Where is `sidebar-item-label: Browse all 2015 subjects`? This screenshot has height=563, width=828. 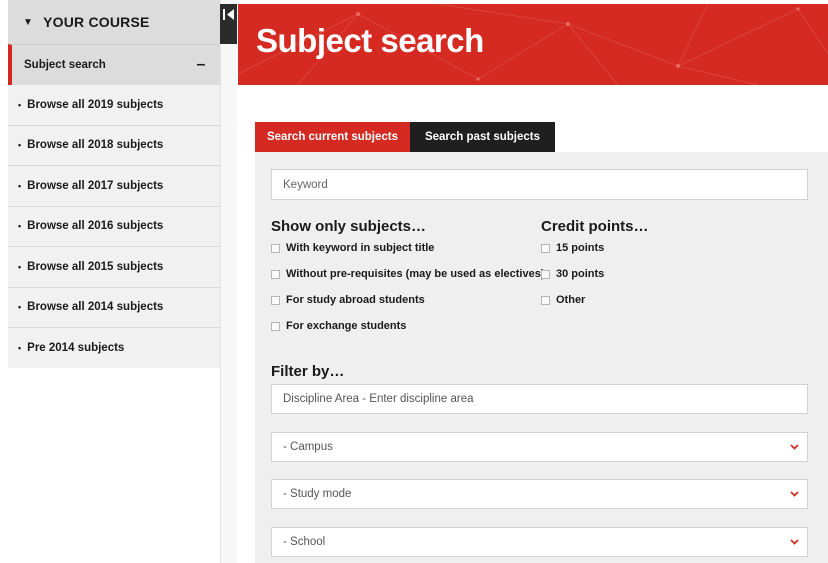 sidebar-item-label: Browse all 2015 subjects is located at coordinates (95, 266).